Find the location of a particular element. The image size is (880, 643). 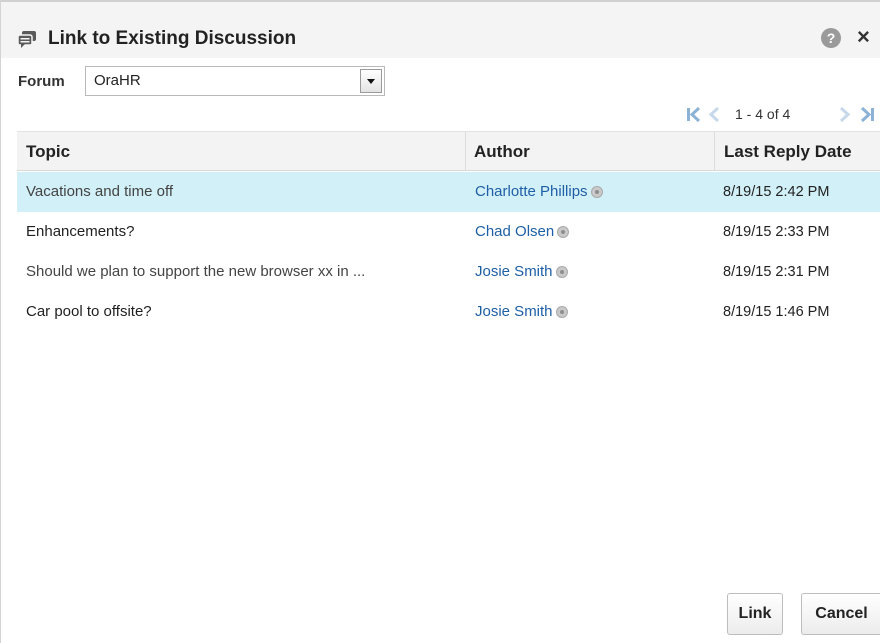

date-cell: 8/19/15 1:46 PM is located at coordinates (776, 312).